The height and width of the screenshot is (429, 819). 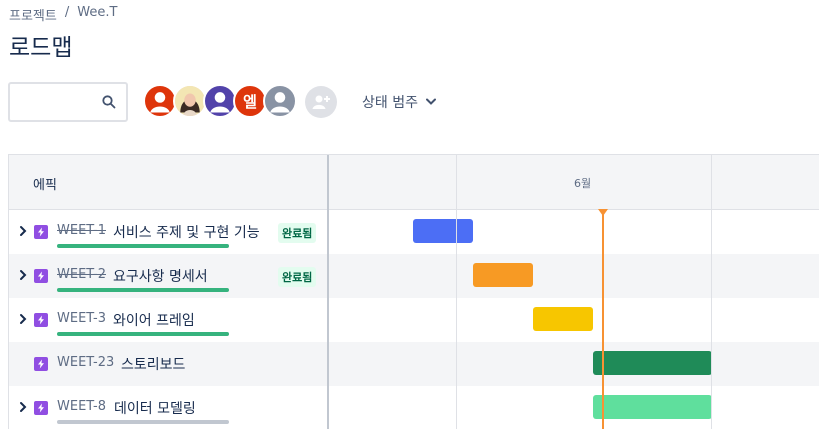 I want to click on avatar-initial: 엘, so click(x=250, y=101).